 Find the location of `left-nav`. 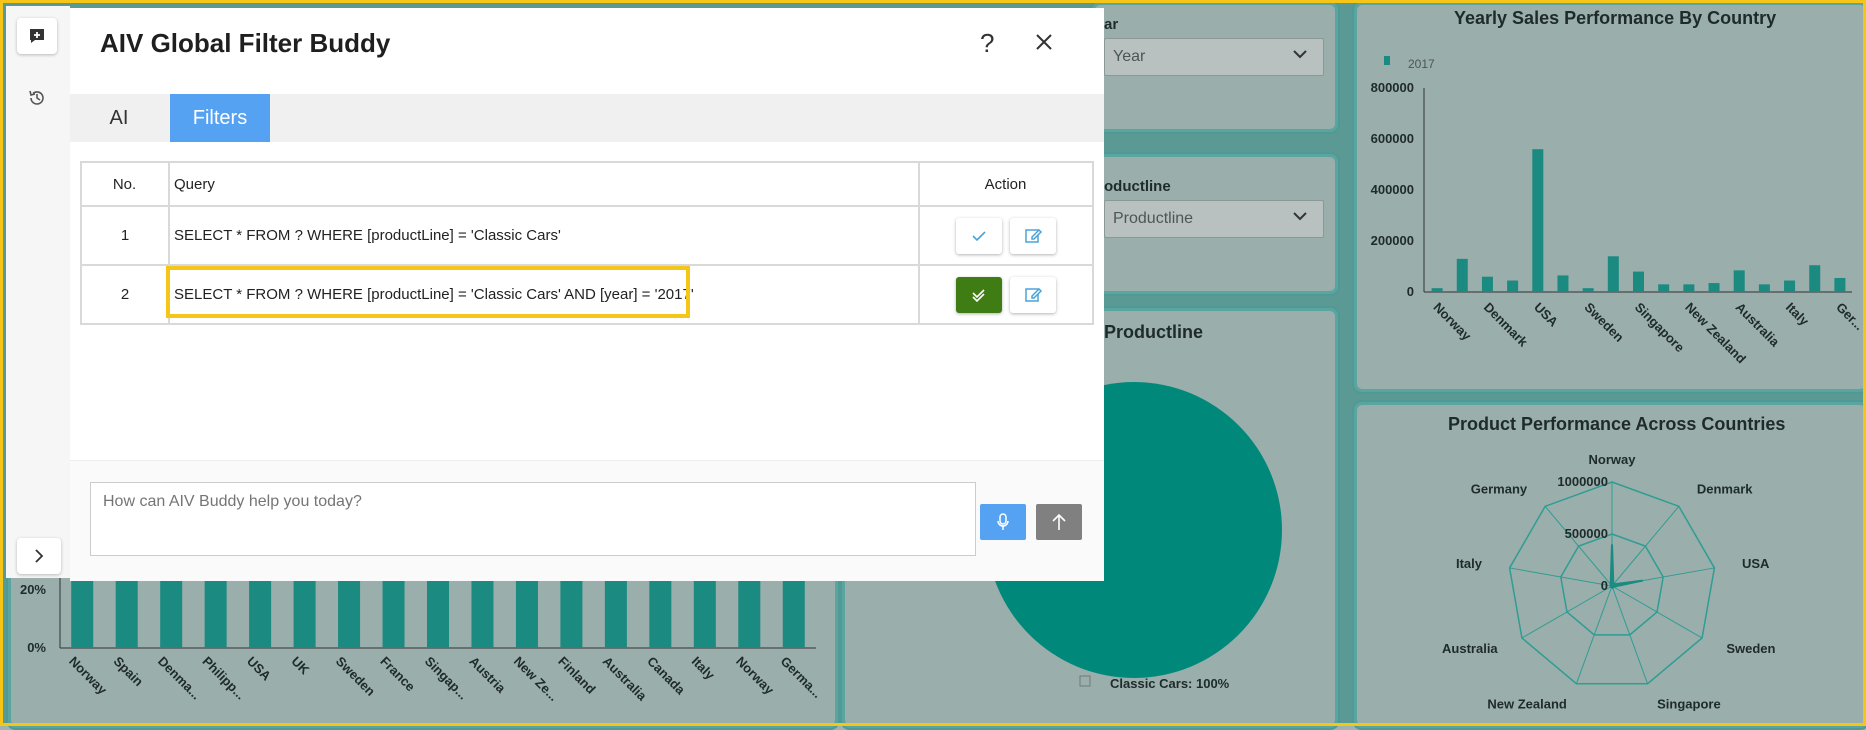

left-nav is located at coordinates (38, 292).